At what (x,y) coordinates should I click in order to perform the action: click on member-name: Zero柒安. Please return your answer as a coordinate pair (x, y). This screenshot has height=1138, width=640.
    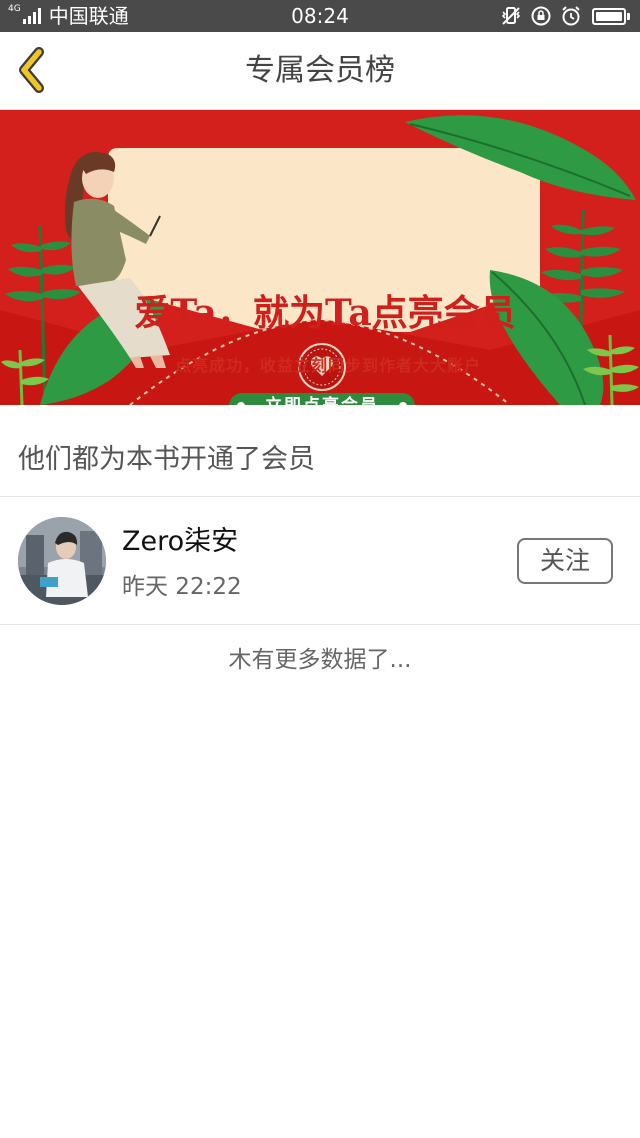
    Looking at the image, I should click on (180, 538).